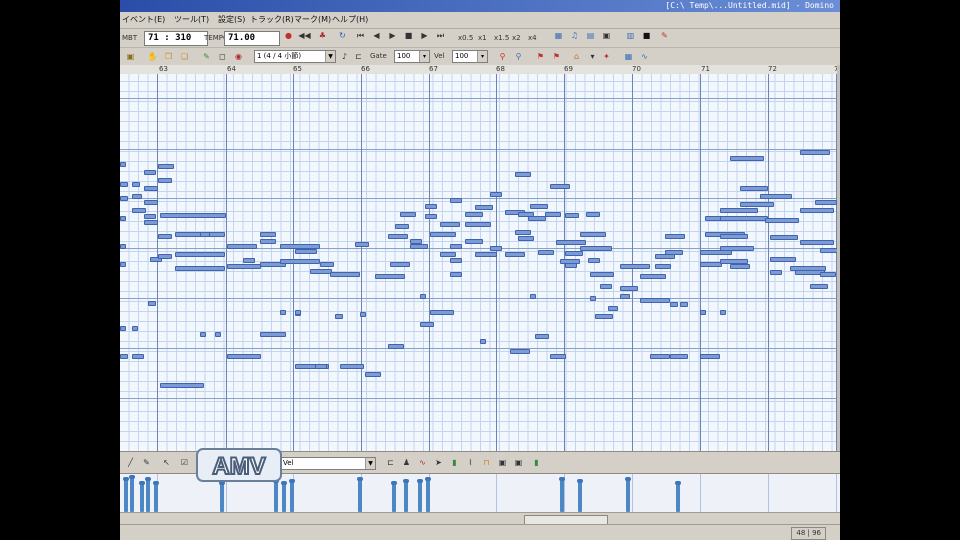 This screenshot has height=540, width=960. I want to click on tool-icon: ✦, so click(606, 56).